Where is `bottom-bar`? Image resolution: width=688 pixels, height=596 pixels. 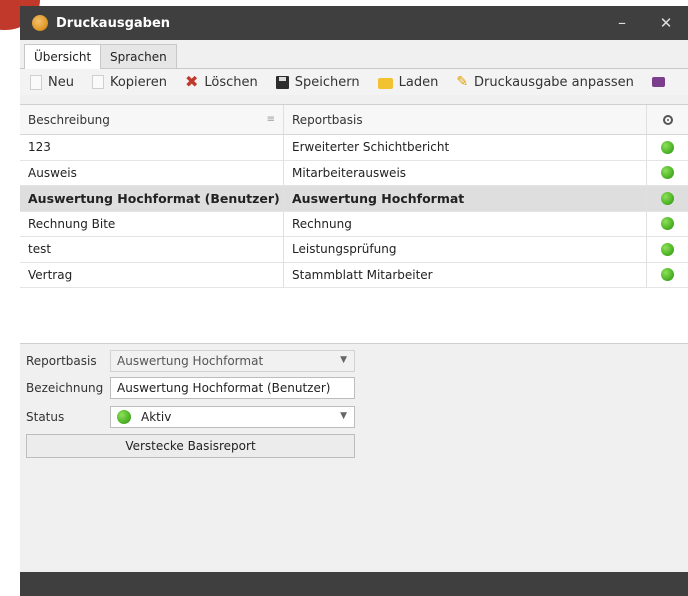 bottom-bar is located at coordinates (354, 584).